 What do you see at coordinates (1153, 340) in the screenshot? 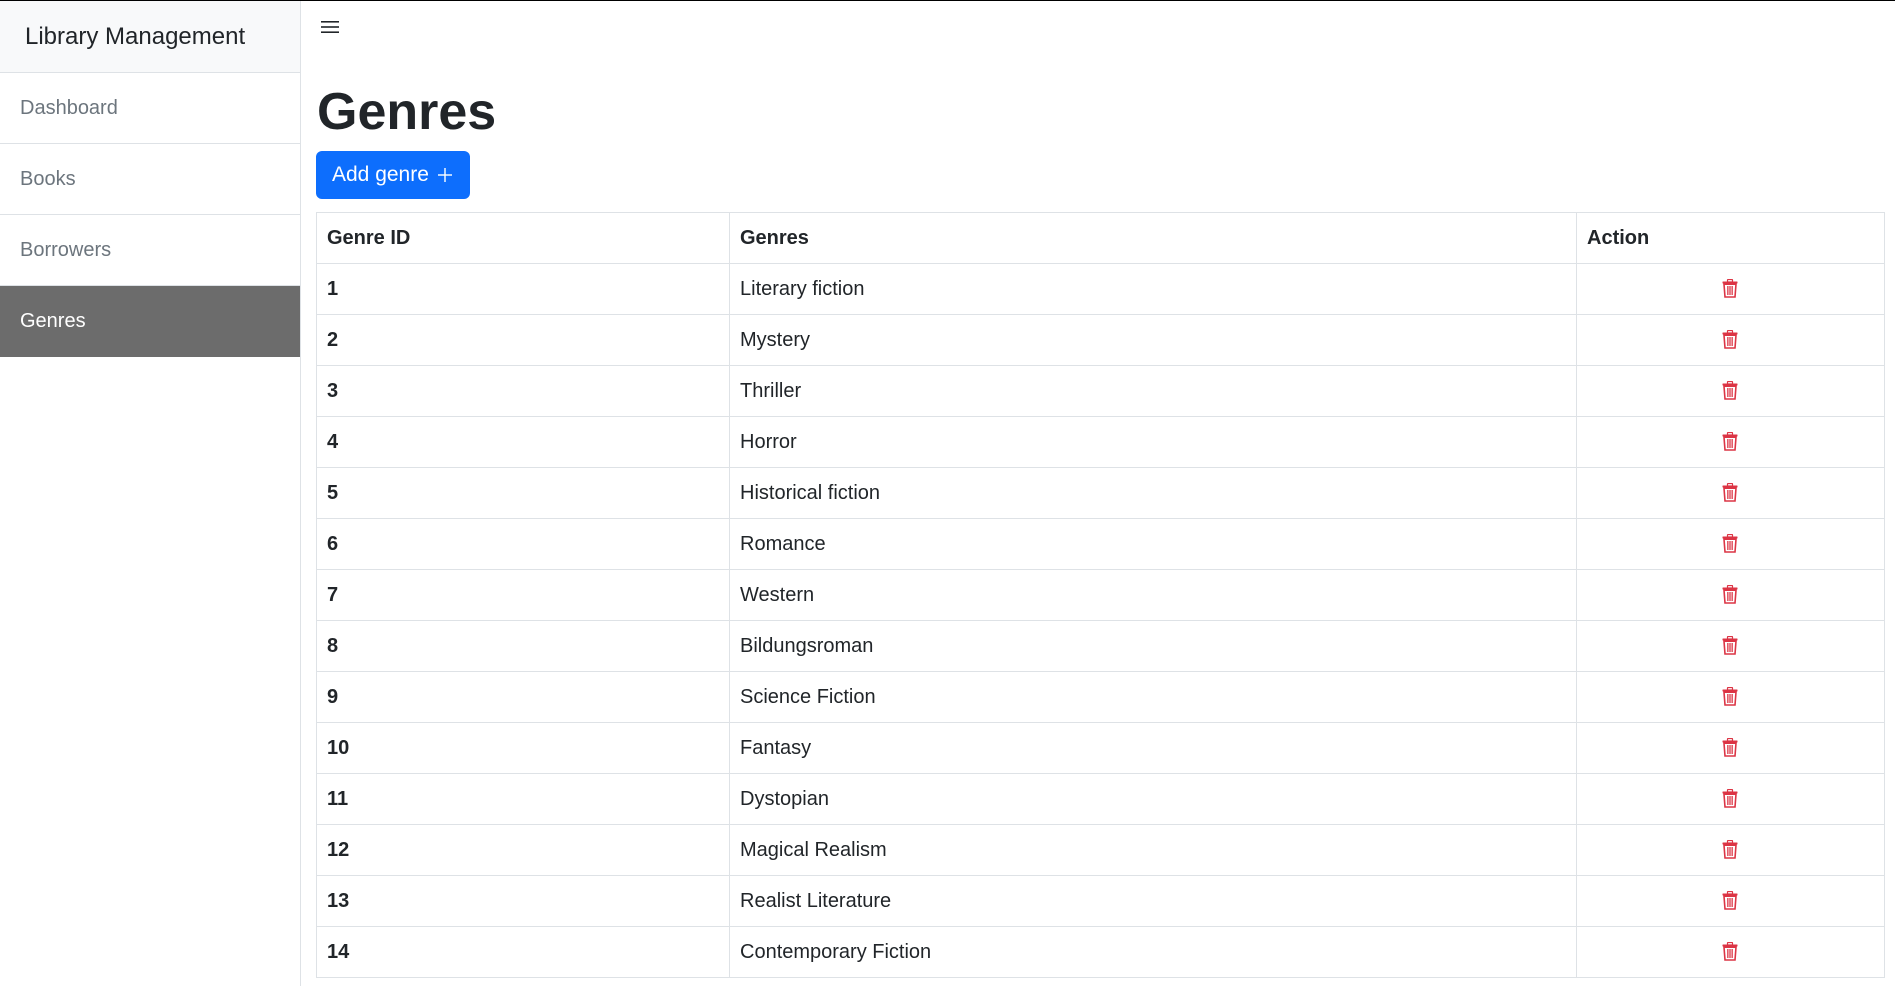
I see `genre-name-cell: Mystery` at bounding box center [1153, 340].